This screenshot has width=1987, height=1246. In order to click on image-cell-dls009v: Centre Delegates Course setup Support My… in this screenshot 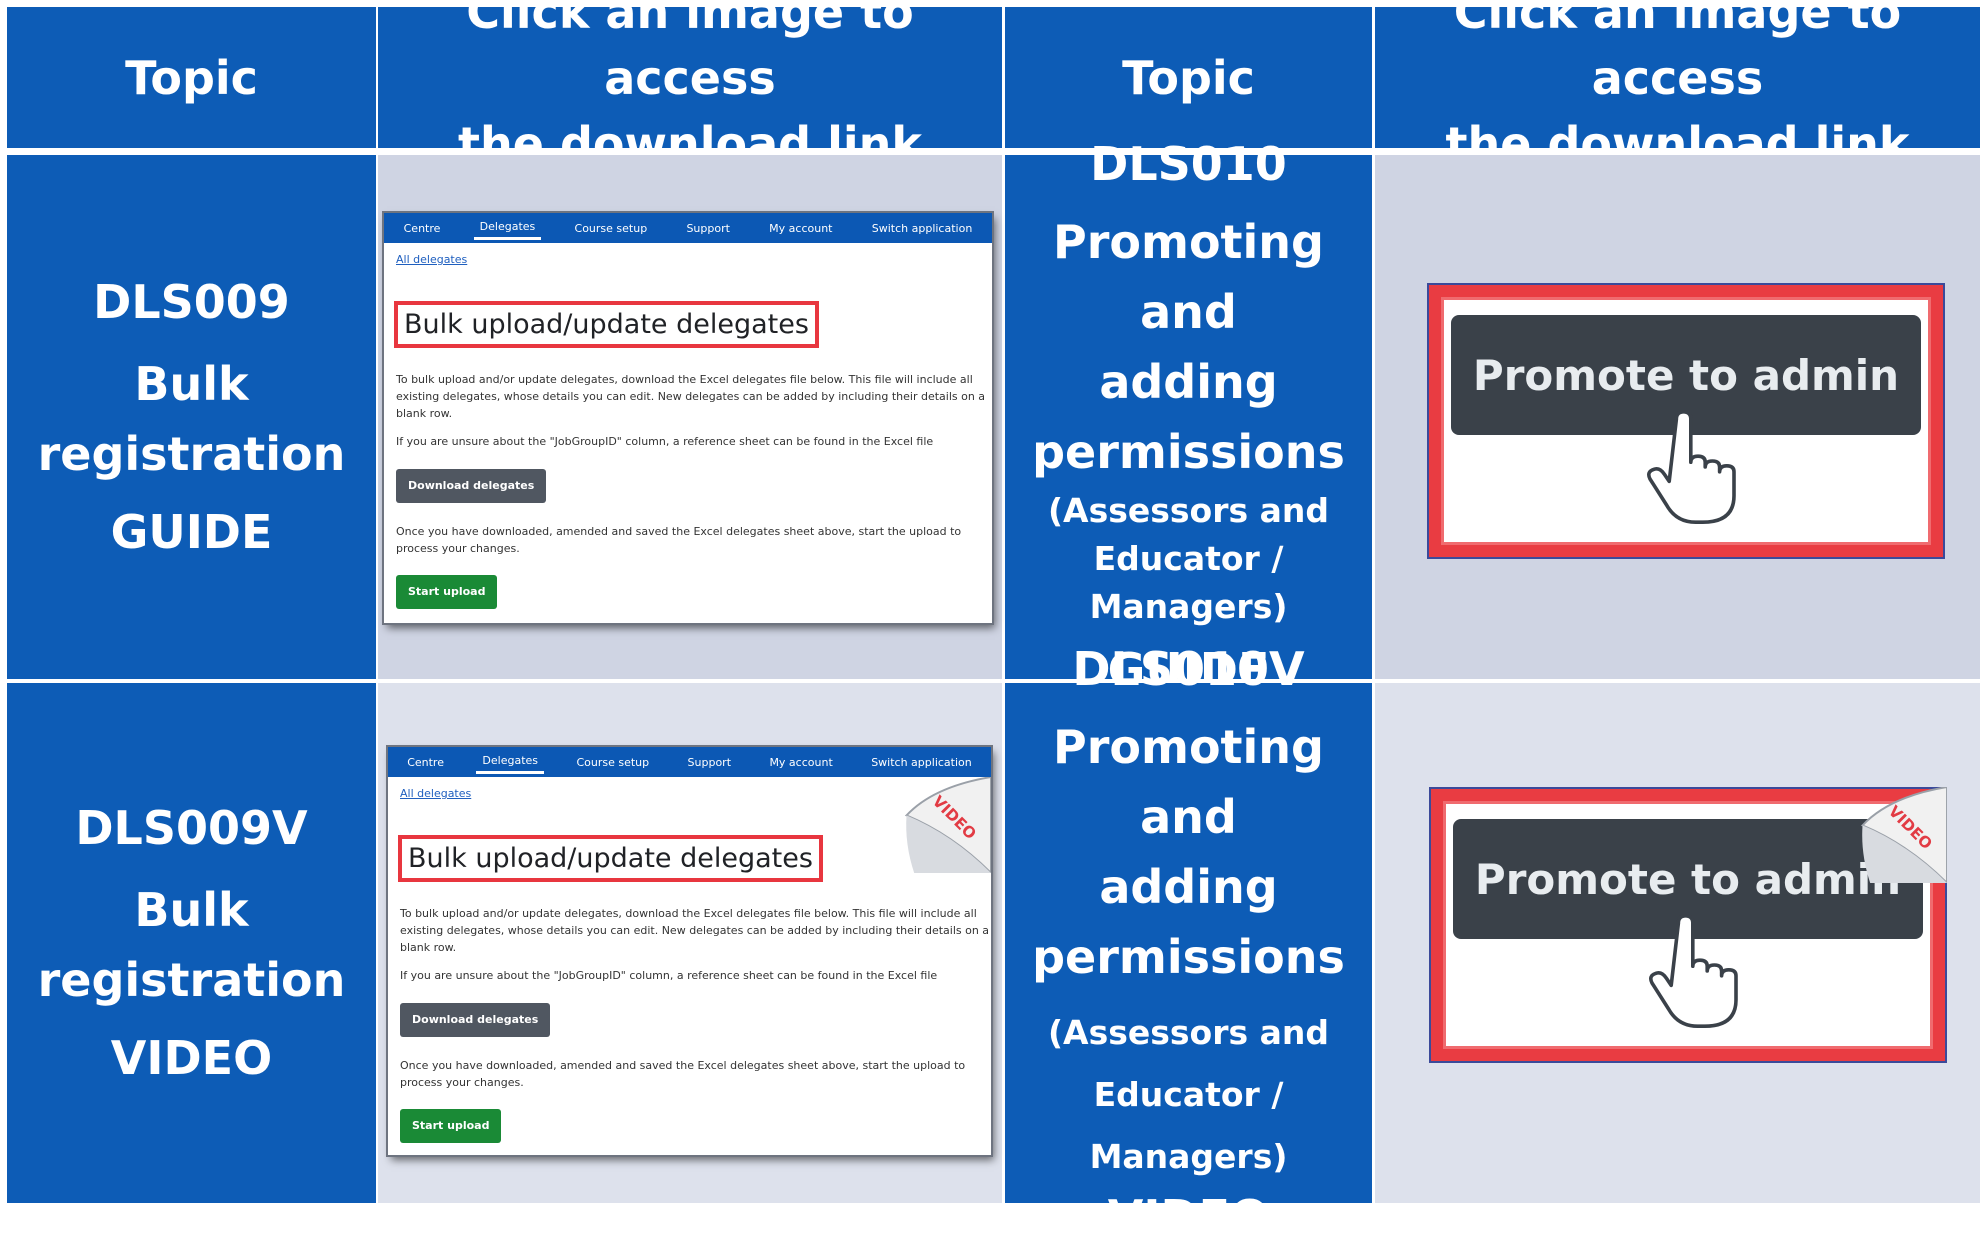, I will do `click(690, 943)`.